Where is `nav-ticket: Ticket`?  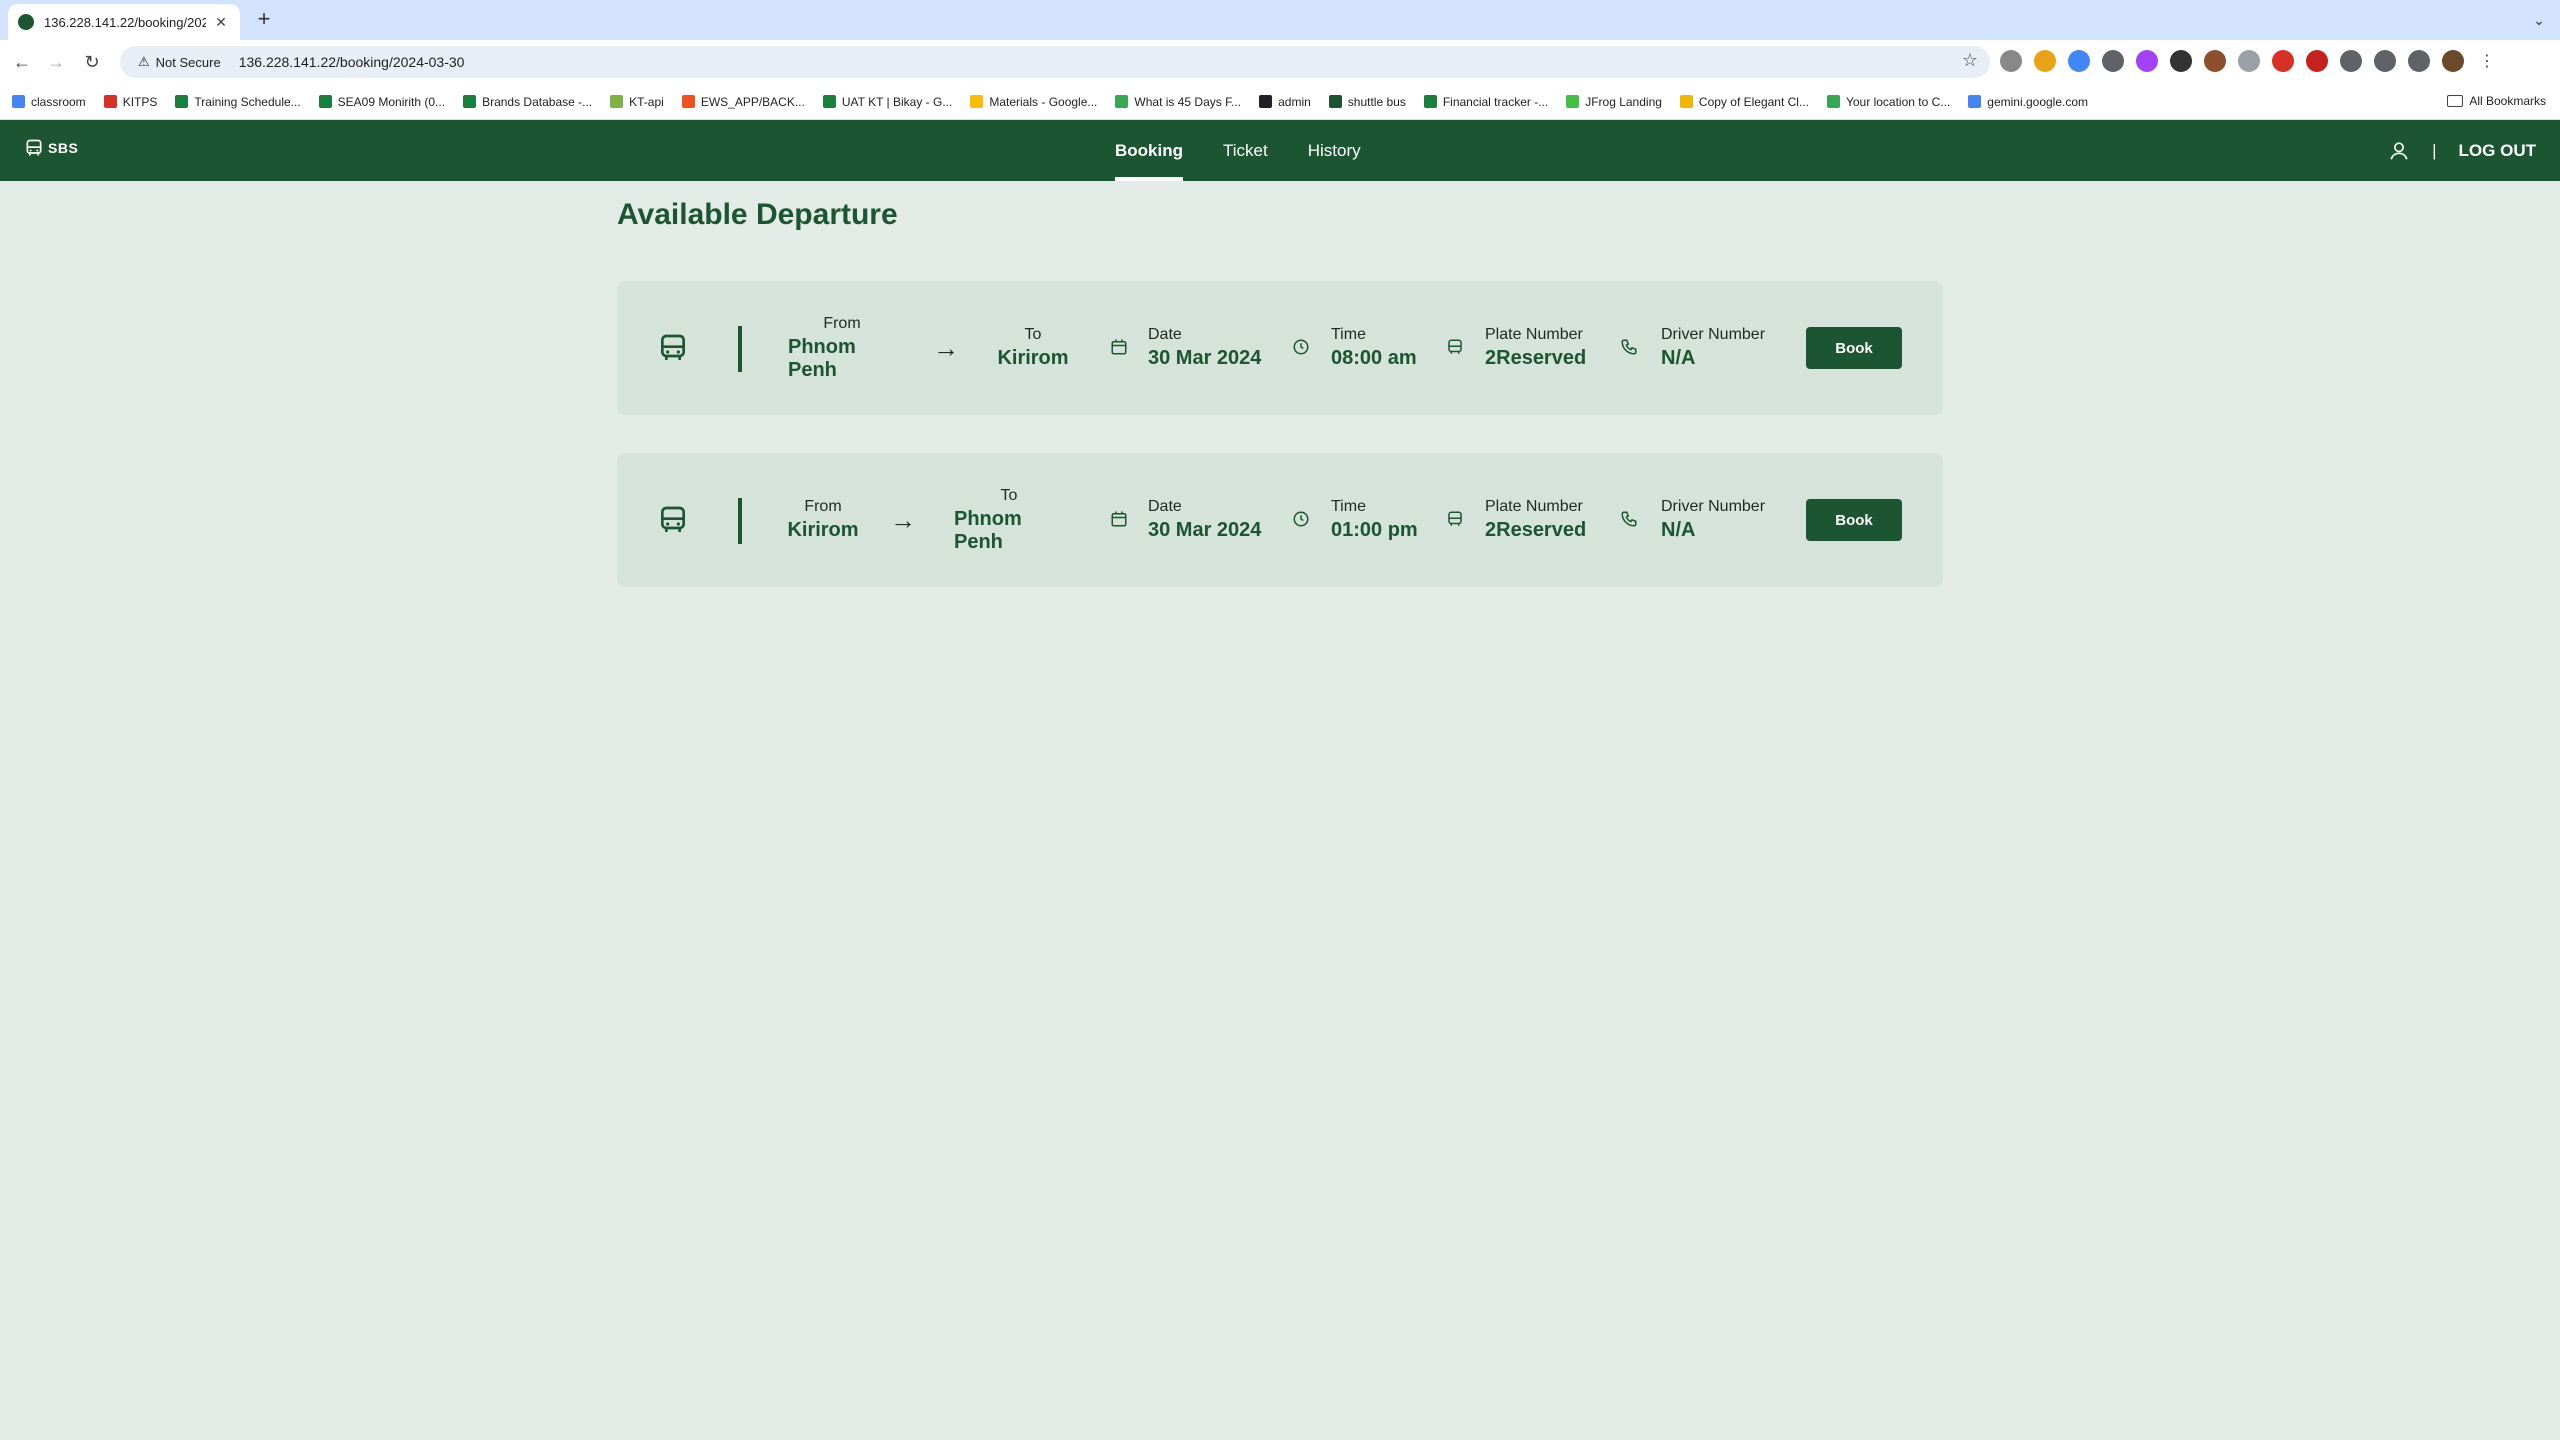 nav-ticket: Ticket is located at coordinates (1245, 150).